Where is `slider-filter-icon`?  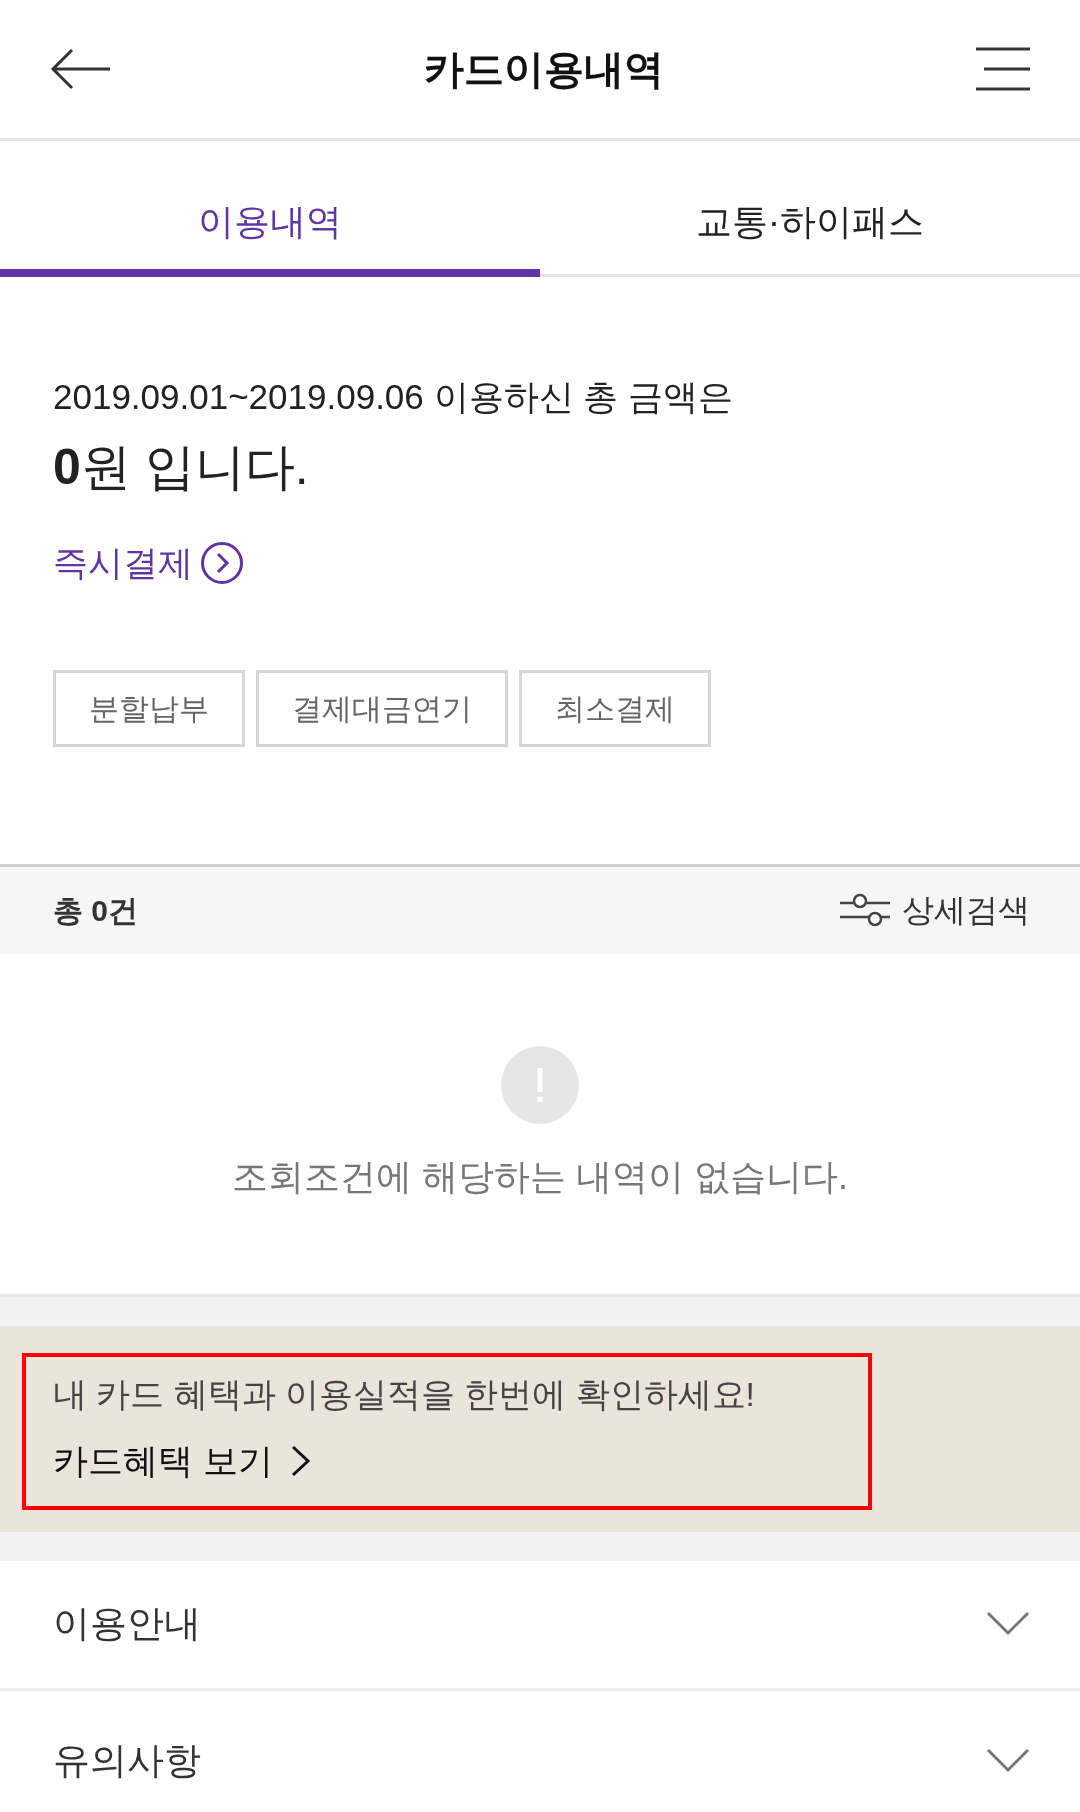
slider-filter-icon is located at coordinates (865, 910).